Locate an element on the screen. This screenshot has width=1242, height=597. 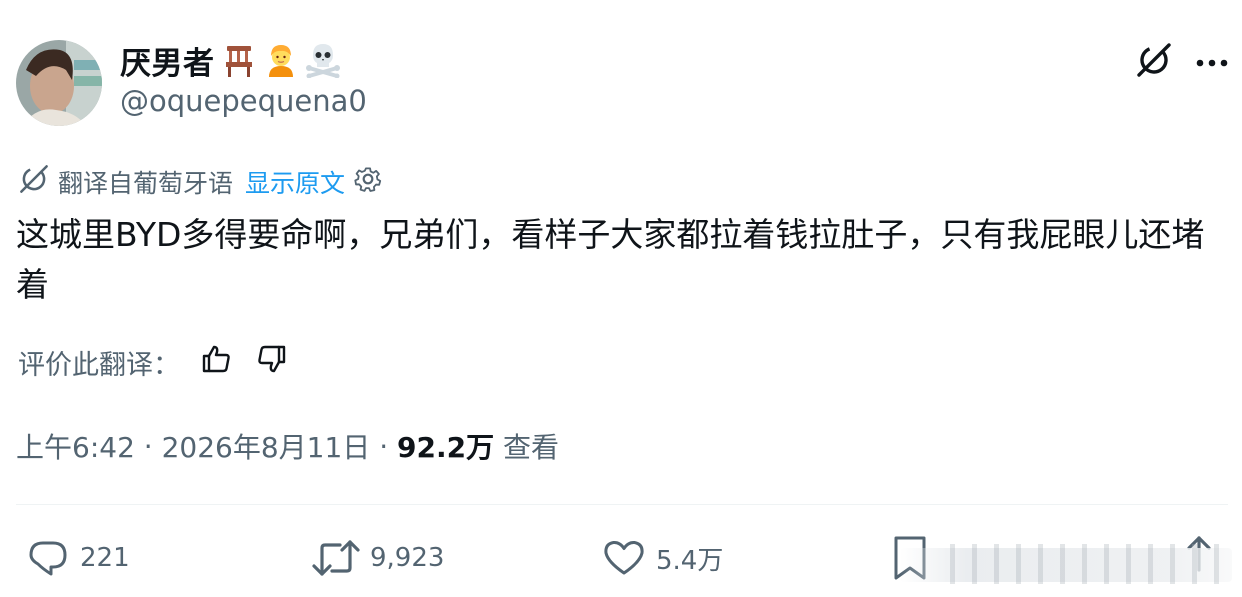
like-button: 5.4万 is located at coordinates (662, 558).